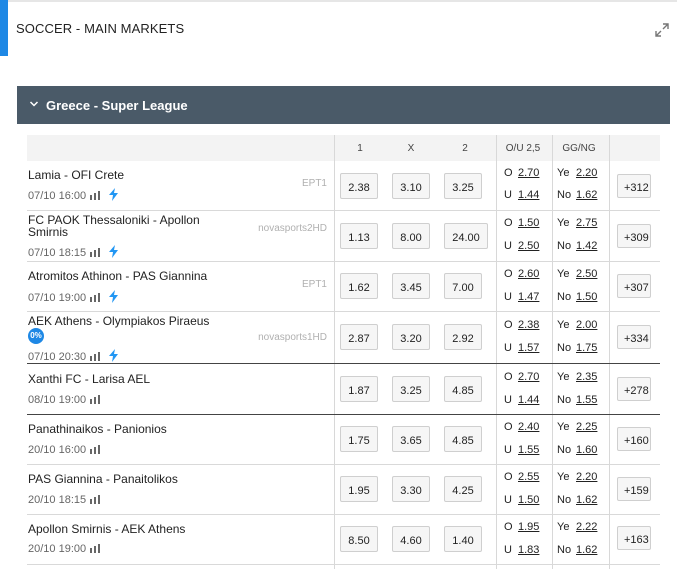 This screenshot has width=677, height=569. Describe the element at coordinates (314, 284) in the screenshot. I see `tv-channel: EPT1` at that location.